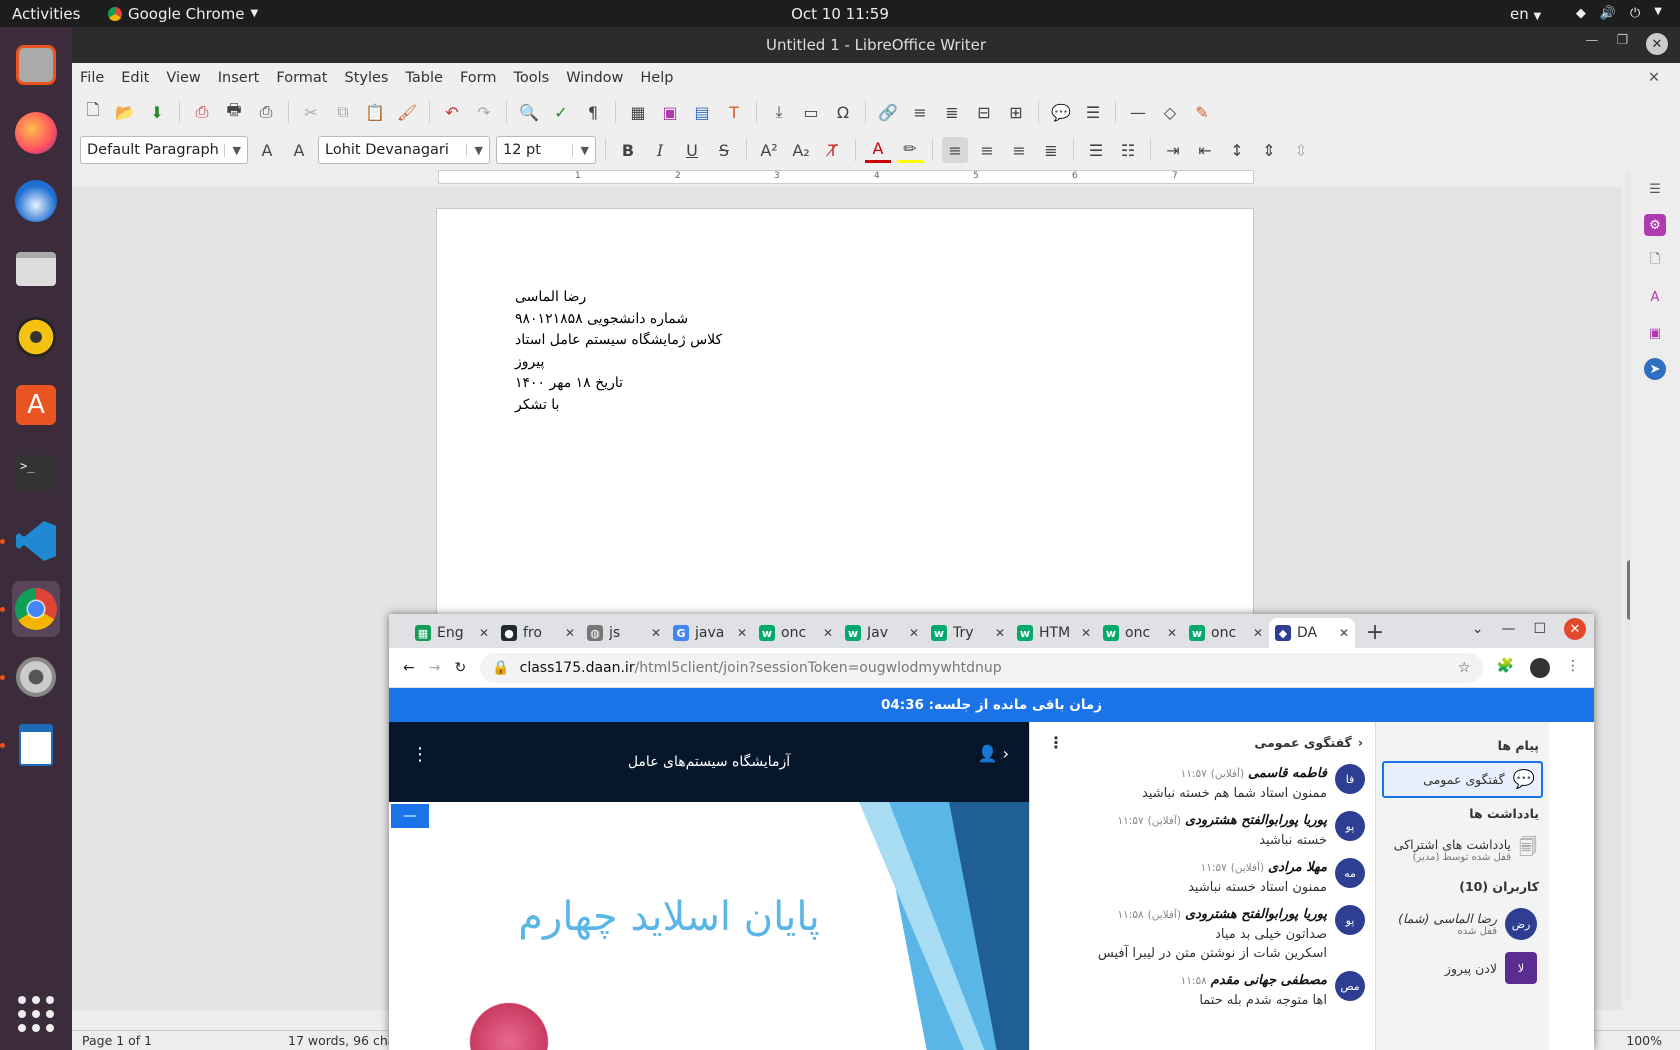 The height and width of the screenshot is (1050, 1680). I want to click on sidebar-menu-icon: ☰, so click(1655, 189).